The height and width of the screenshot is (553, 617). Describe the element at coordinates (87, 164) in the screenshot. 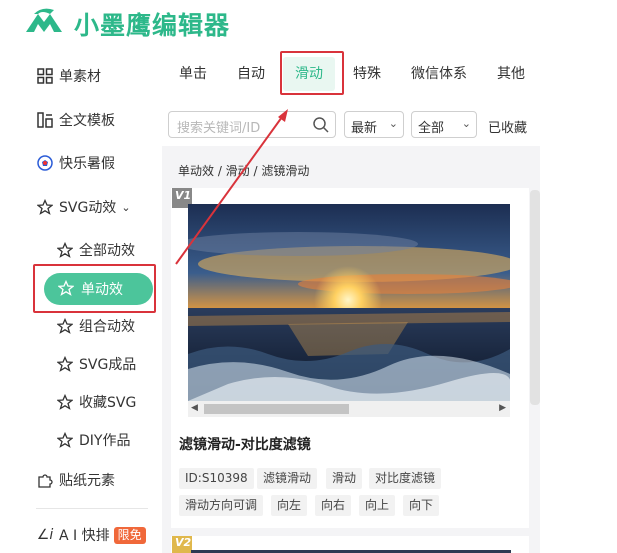

I see `sidebar-item-label: 快乐暑假` at that location.